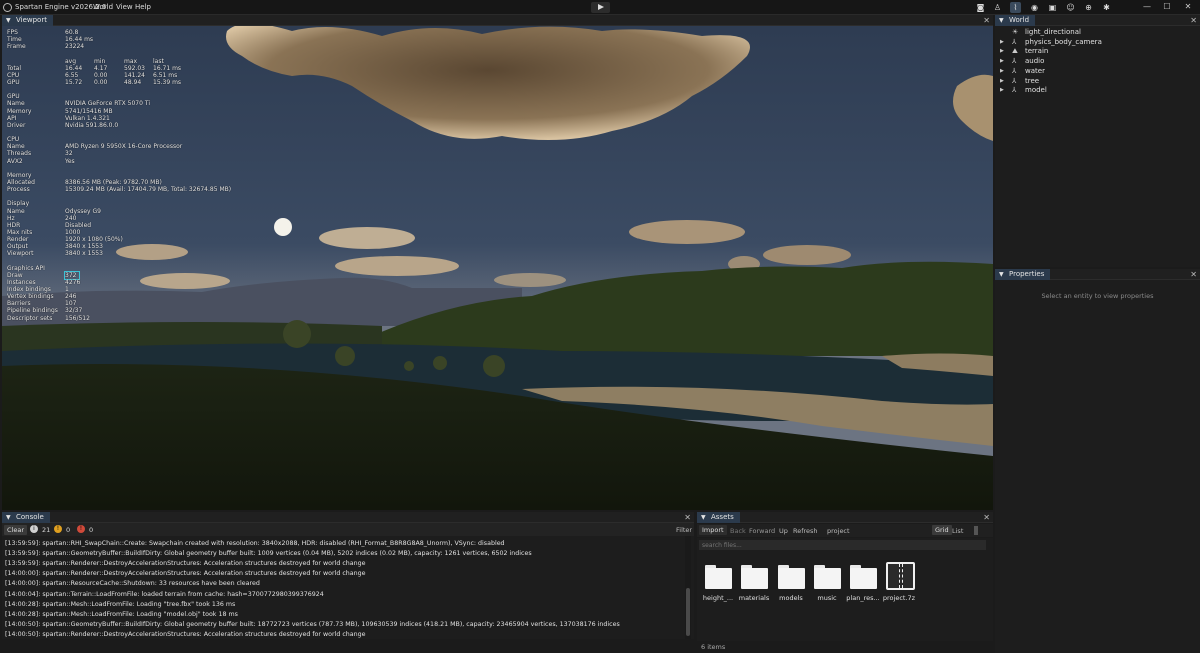 The width and height of the screenshot is (1200, 653). Describe the element at coordinates (15, 530) in the screenshot. I see `clear-button: Clear` at that location.